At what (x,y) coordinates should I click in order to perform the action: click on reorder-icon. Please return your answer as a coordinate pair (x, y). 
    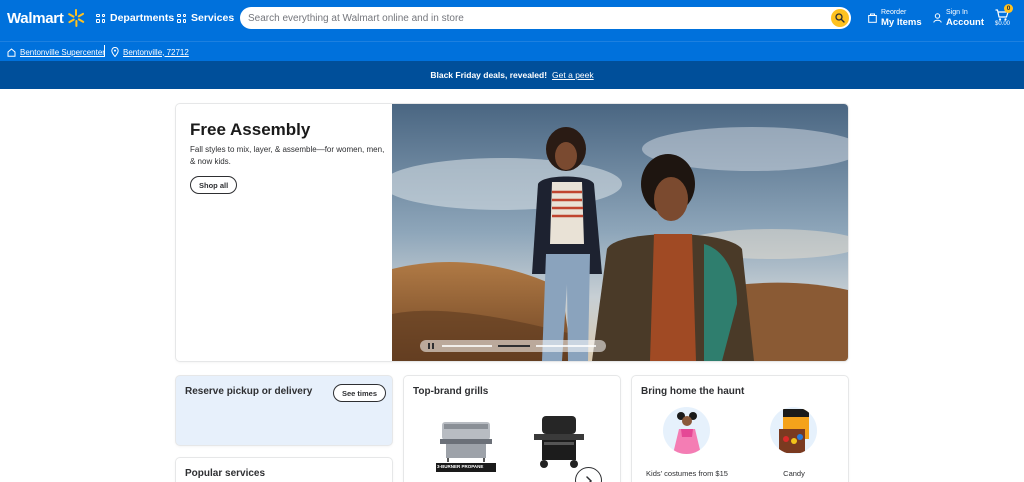
    Looking at the image, I should click on (872, 18).